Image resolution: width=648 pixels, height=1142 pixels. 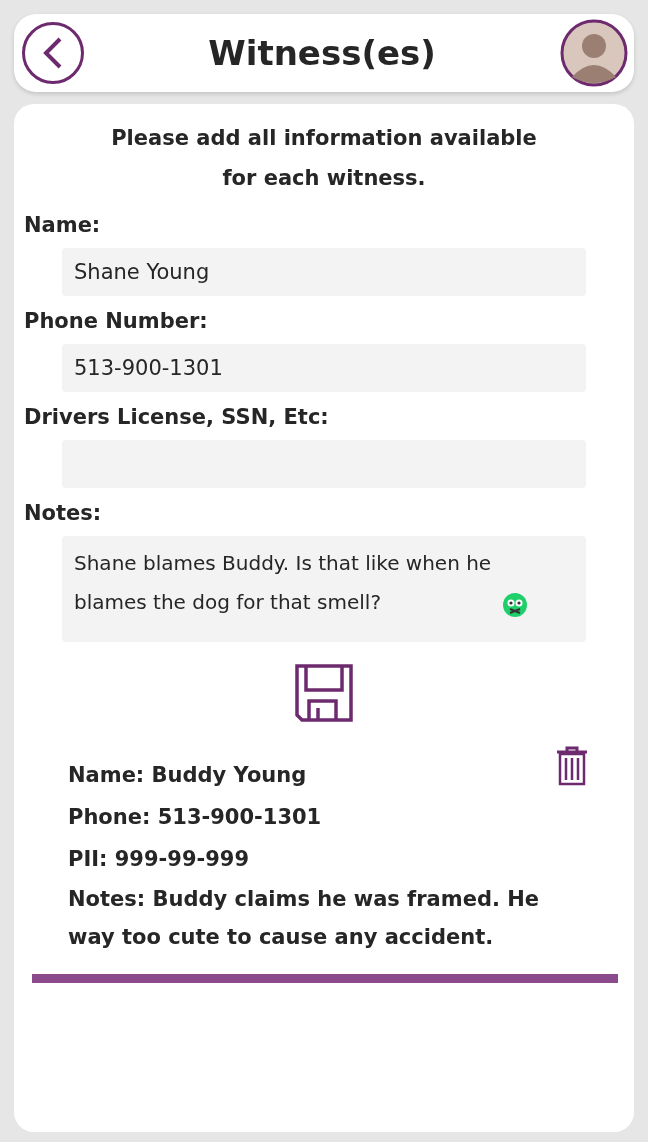 I want to click on field-label: Drivers License, SSN, Etc:, so click(x=177, y=417).